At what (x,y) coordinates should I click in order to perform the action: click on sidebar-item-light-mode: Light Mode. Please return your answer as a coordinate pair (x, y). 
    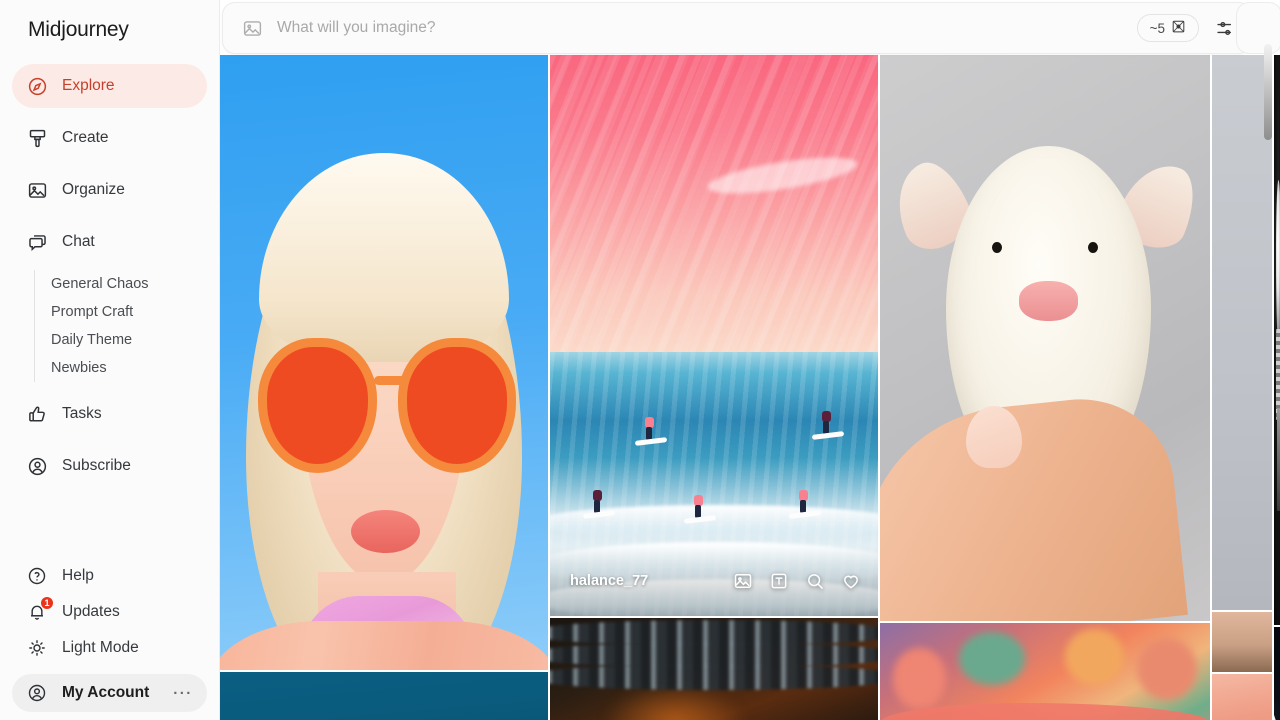
    Looking at the image, I should click on (109, 648).